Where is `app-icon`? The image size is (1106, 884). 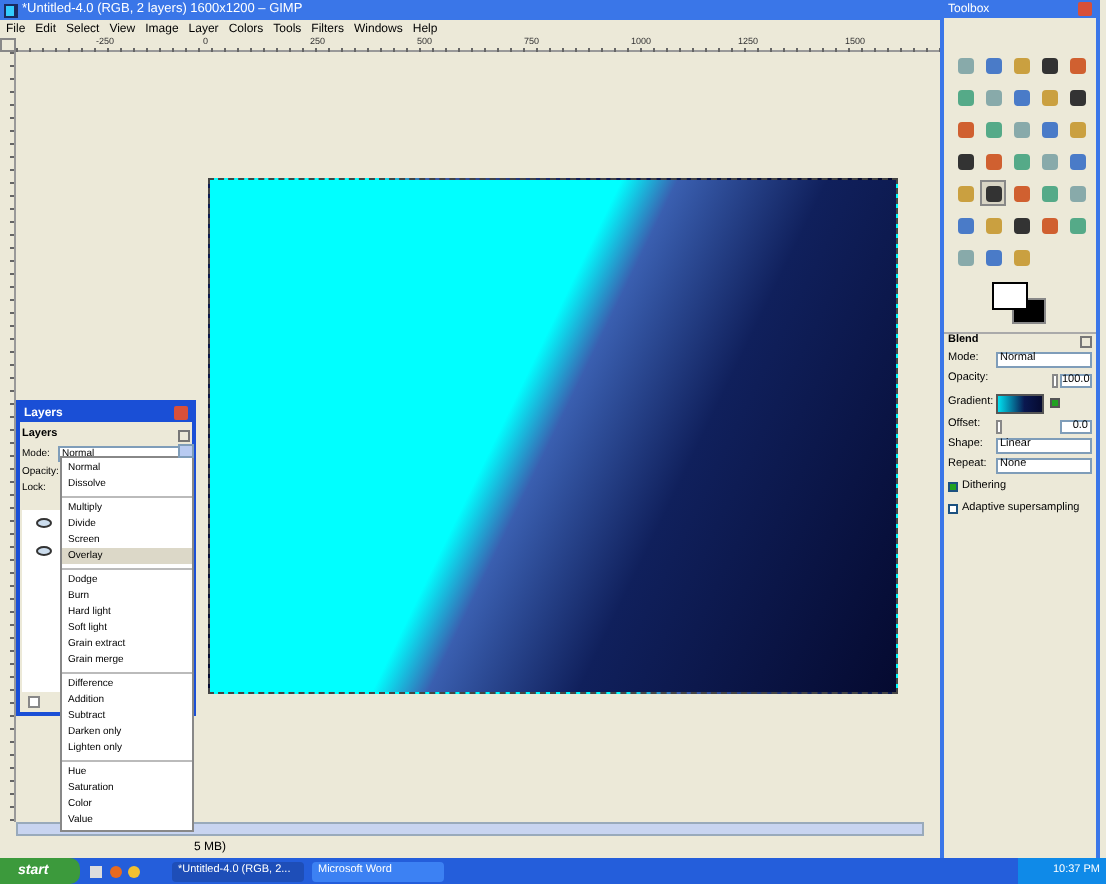 app-icon is located at coordinates (11, 10).